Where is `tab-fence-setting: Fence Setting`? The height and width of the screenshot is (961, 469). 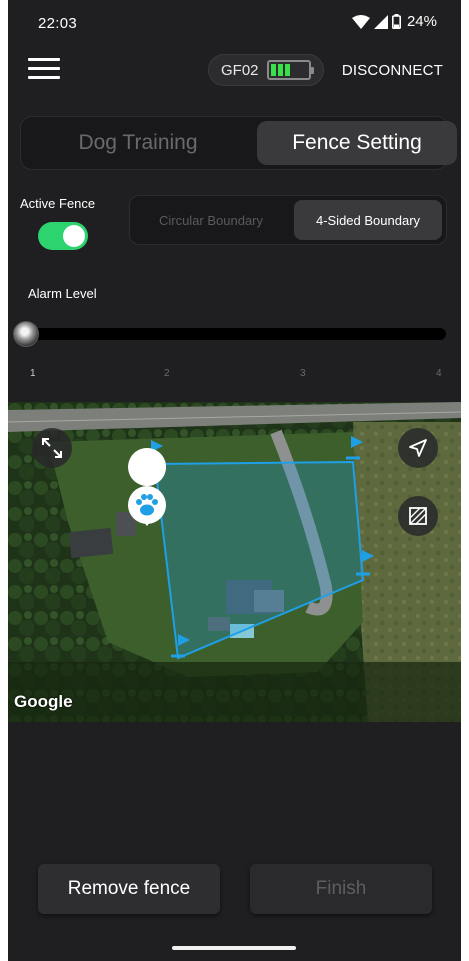
tab-fence-setting: Fence Setting is located at coordinates (357, 143).